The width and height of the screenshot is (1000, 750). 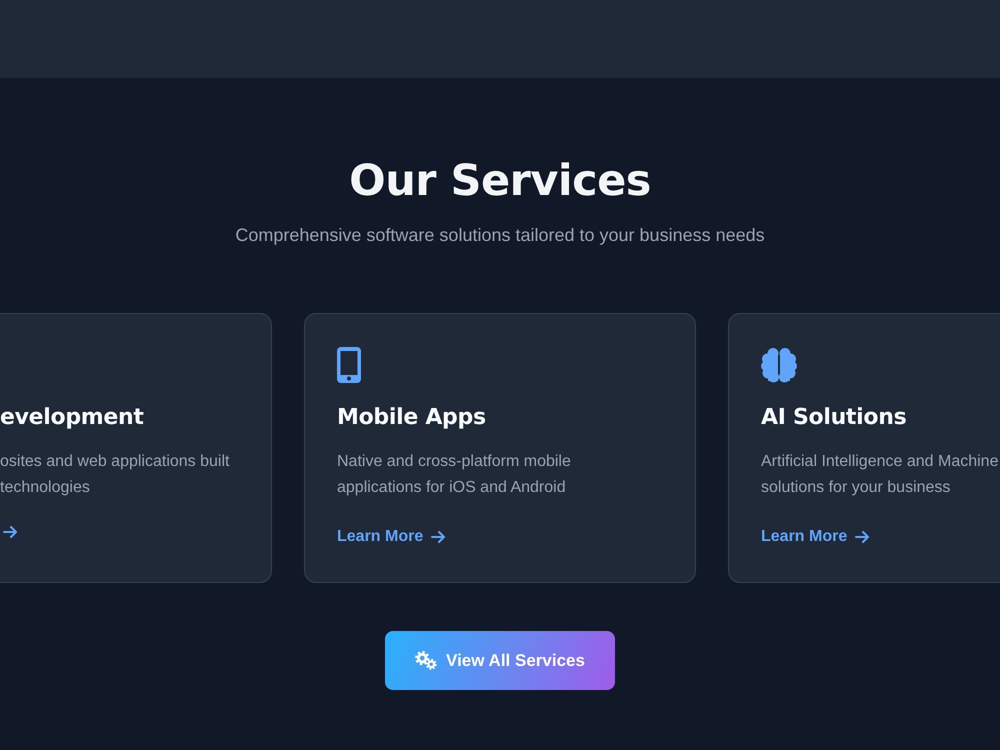 I want to click on card-description: osites and web applications built technologies, so click(x=115, y=475).